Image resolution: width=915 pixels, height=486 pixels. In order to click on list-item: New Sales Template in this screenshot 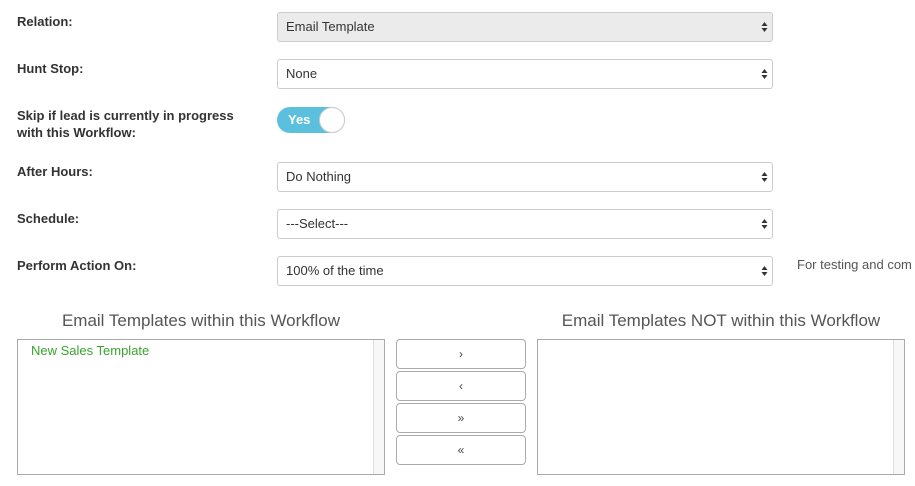, I will do `click(90, 350)`.